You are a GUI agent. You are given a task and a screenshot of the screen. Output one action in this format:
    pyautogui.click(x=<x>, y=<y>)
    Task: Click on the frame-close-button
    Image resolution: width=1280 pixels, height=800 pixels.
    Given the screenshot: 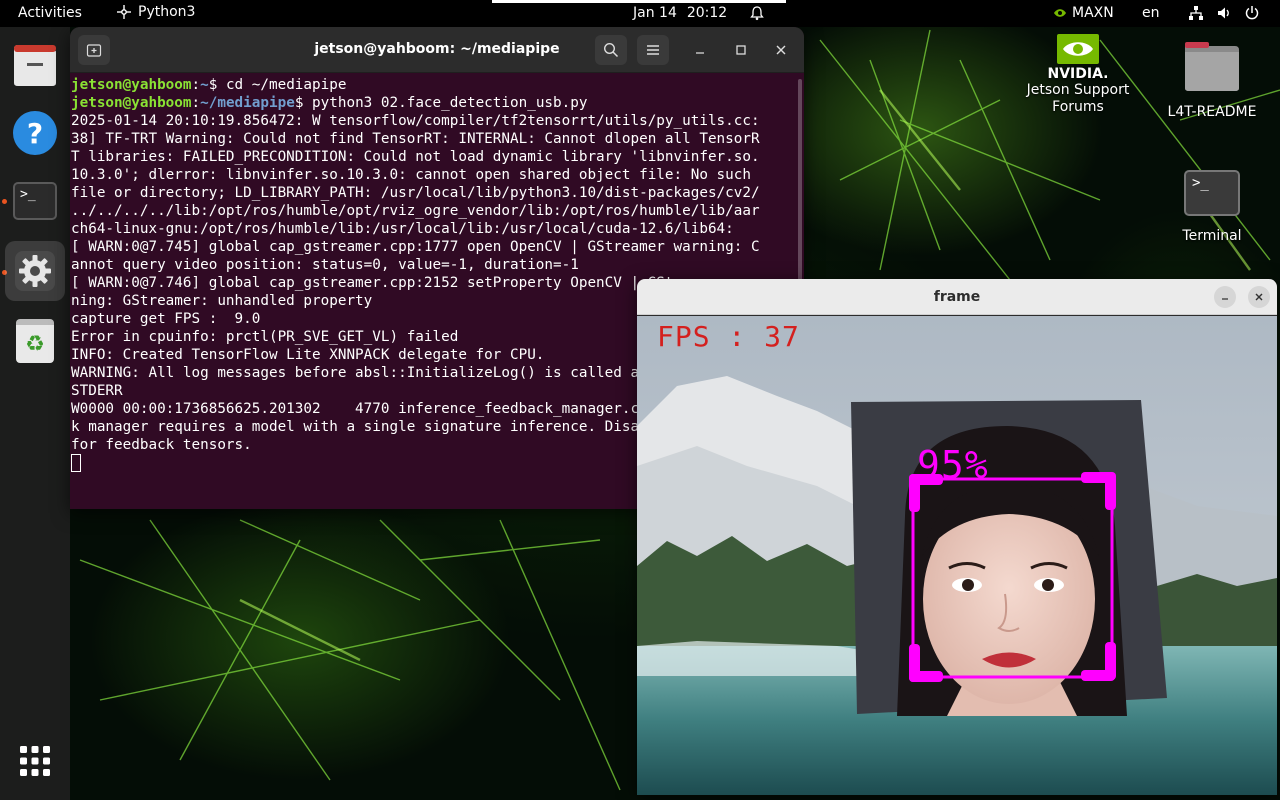 What is the action you would take?
    pyautogui.click(x=1259, y=297)
    